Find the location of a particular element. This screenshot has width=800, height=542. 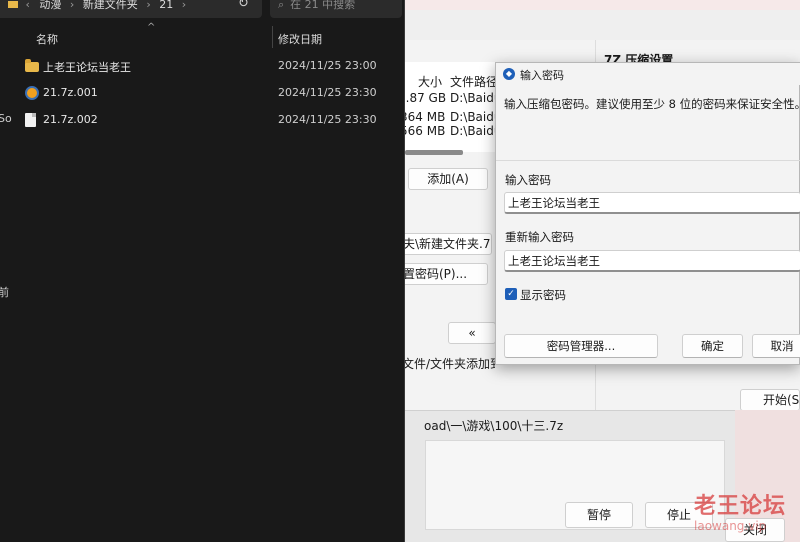

address-bar: ‹ 动漫 › 新建文件夹 › 21 › is located at coordinates (131, 9).